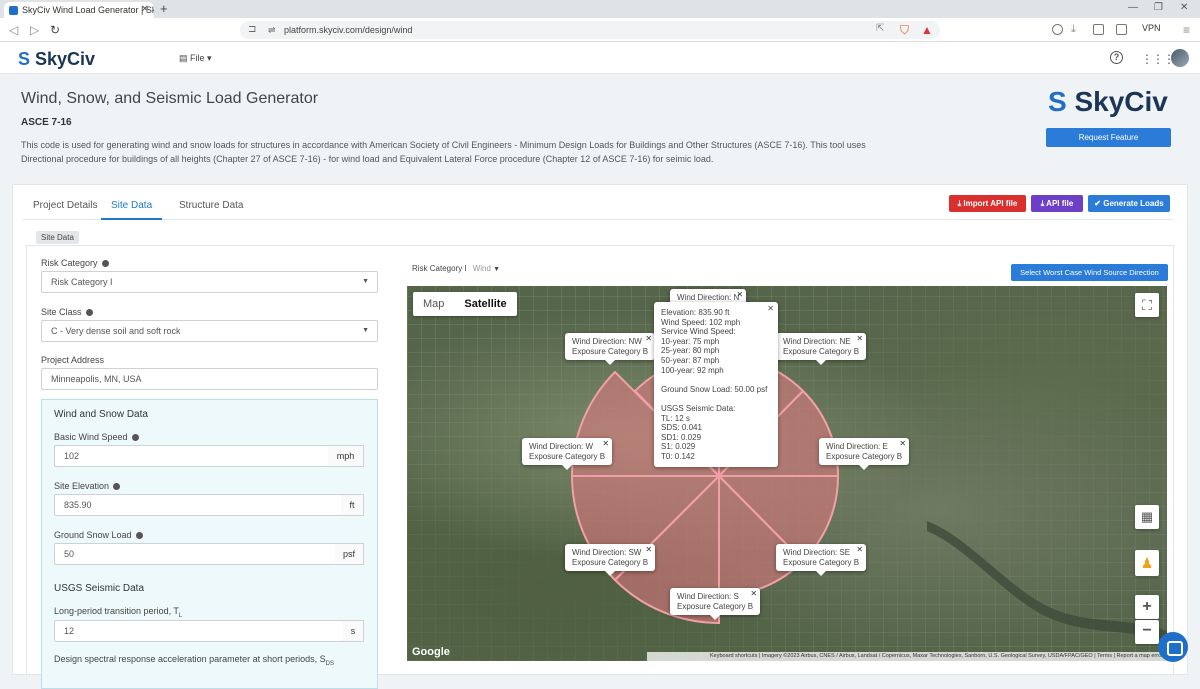 Image resolution: width=1200 pixels, height=689 pixels. I want to click on pegman-icon: ♟, so click(1147, 563).